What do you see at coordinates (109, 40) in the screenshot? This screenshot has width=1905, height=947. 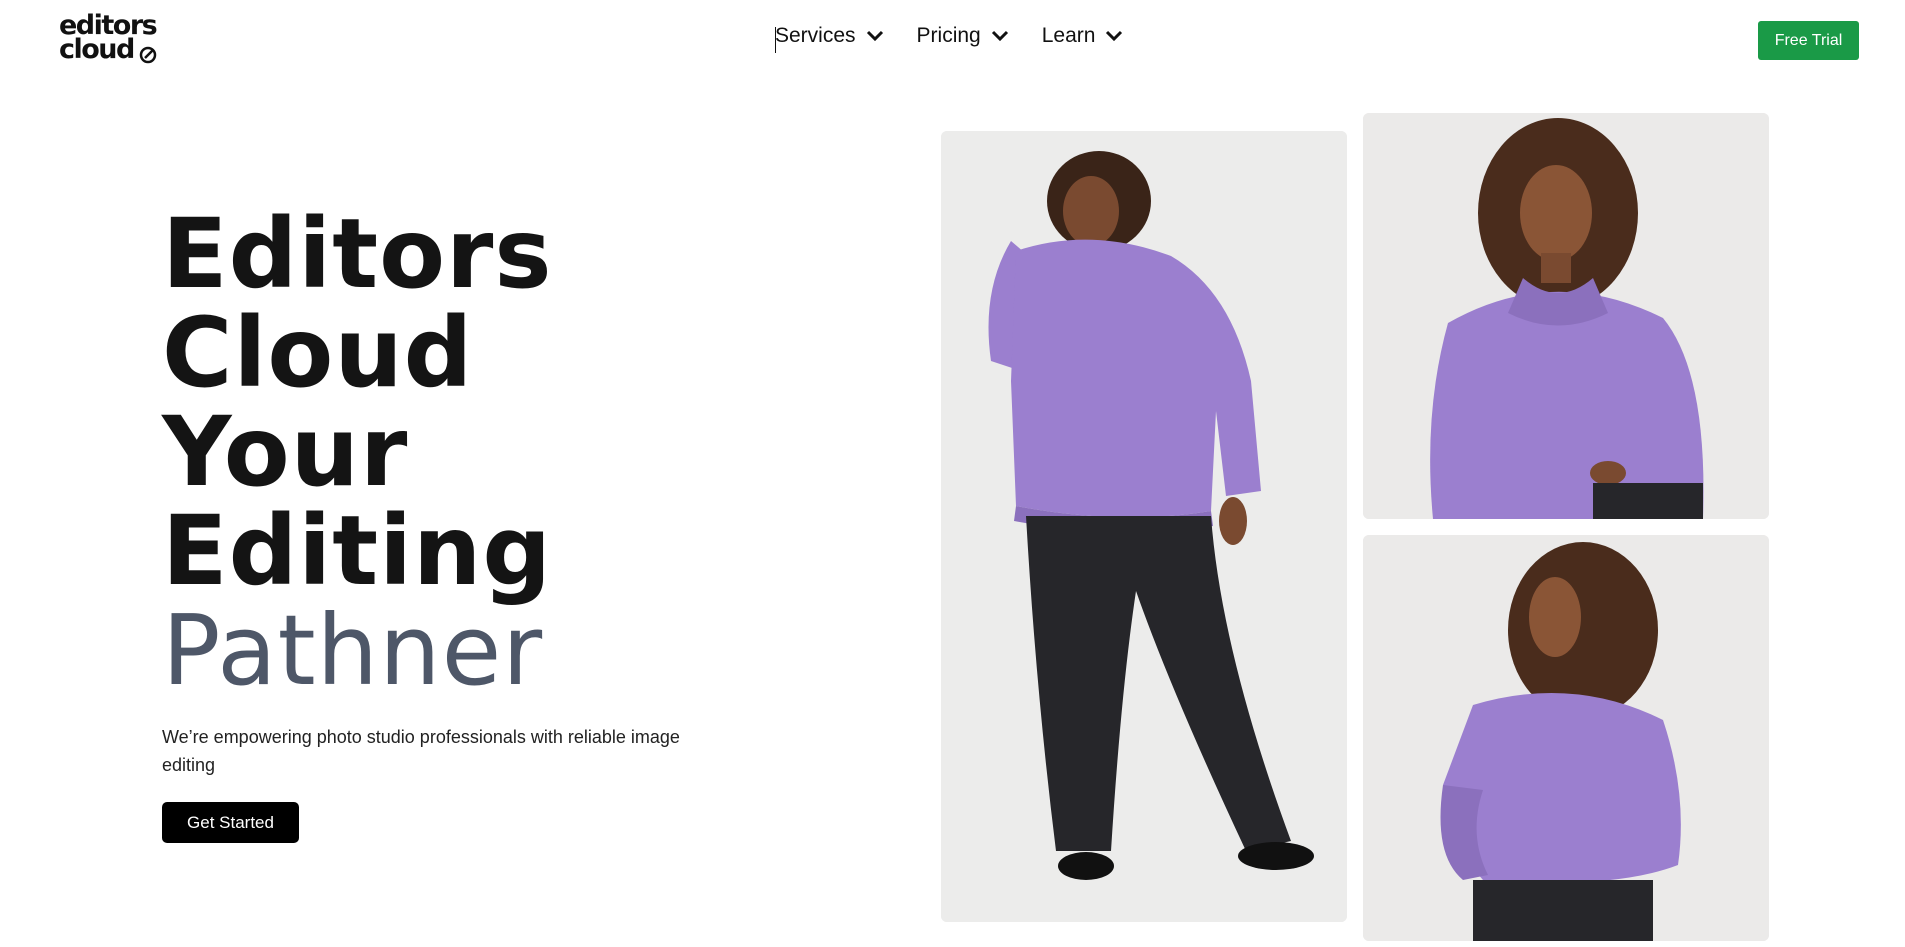 I see `editors-cloud-logo: editors cloud` at bounding box center [109, 40].